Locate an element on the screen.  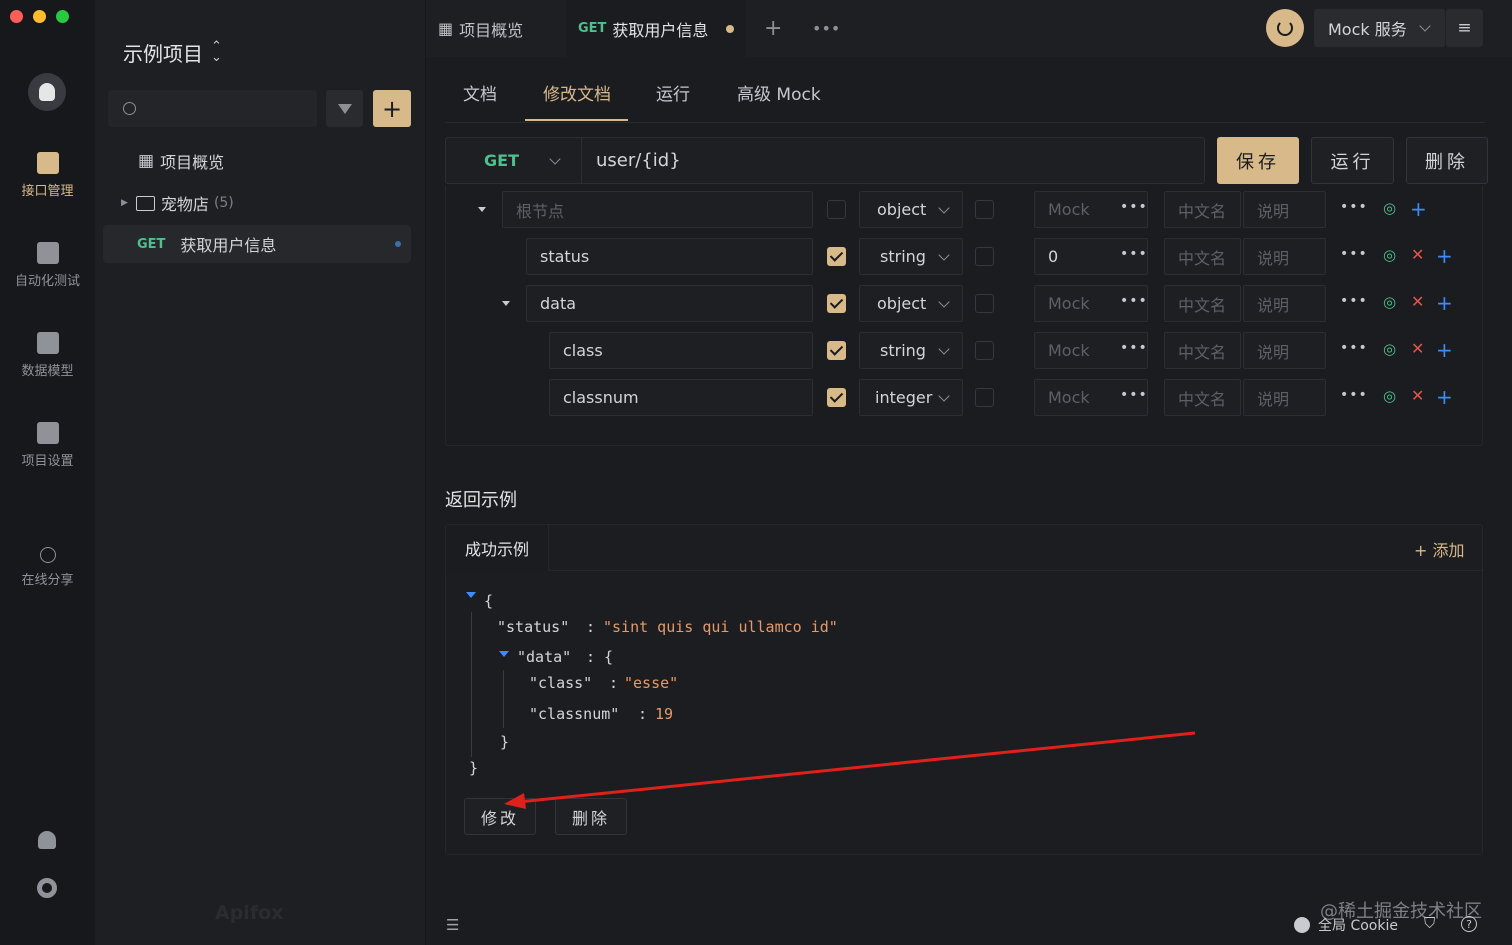
schema-field-name: status is located at coordinates (669, 256).